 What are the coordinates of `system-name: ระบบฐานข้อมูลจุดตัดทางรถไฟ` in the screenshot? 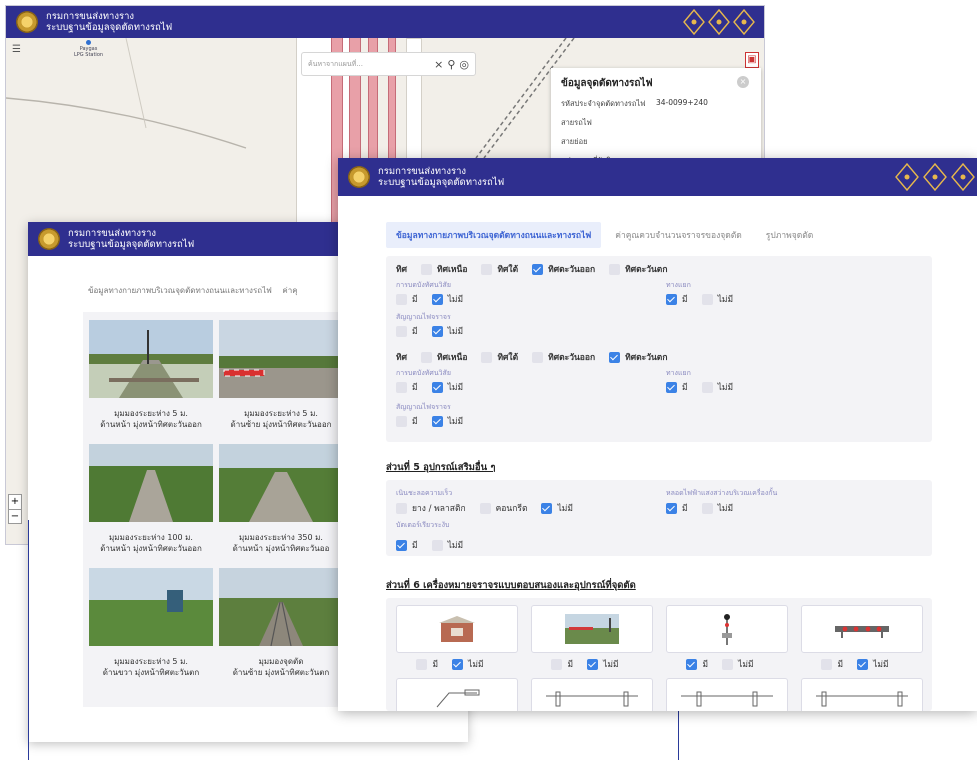 It's located at (109, 27).